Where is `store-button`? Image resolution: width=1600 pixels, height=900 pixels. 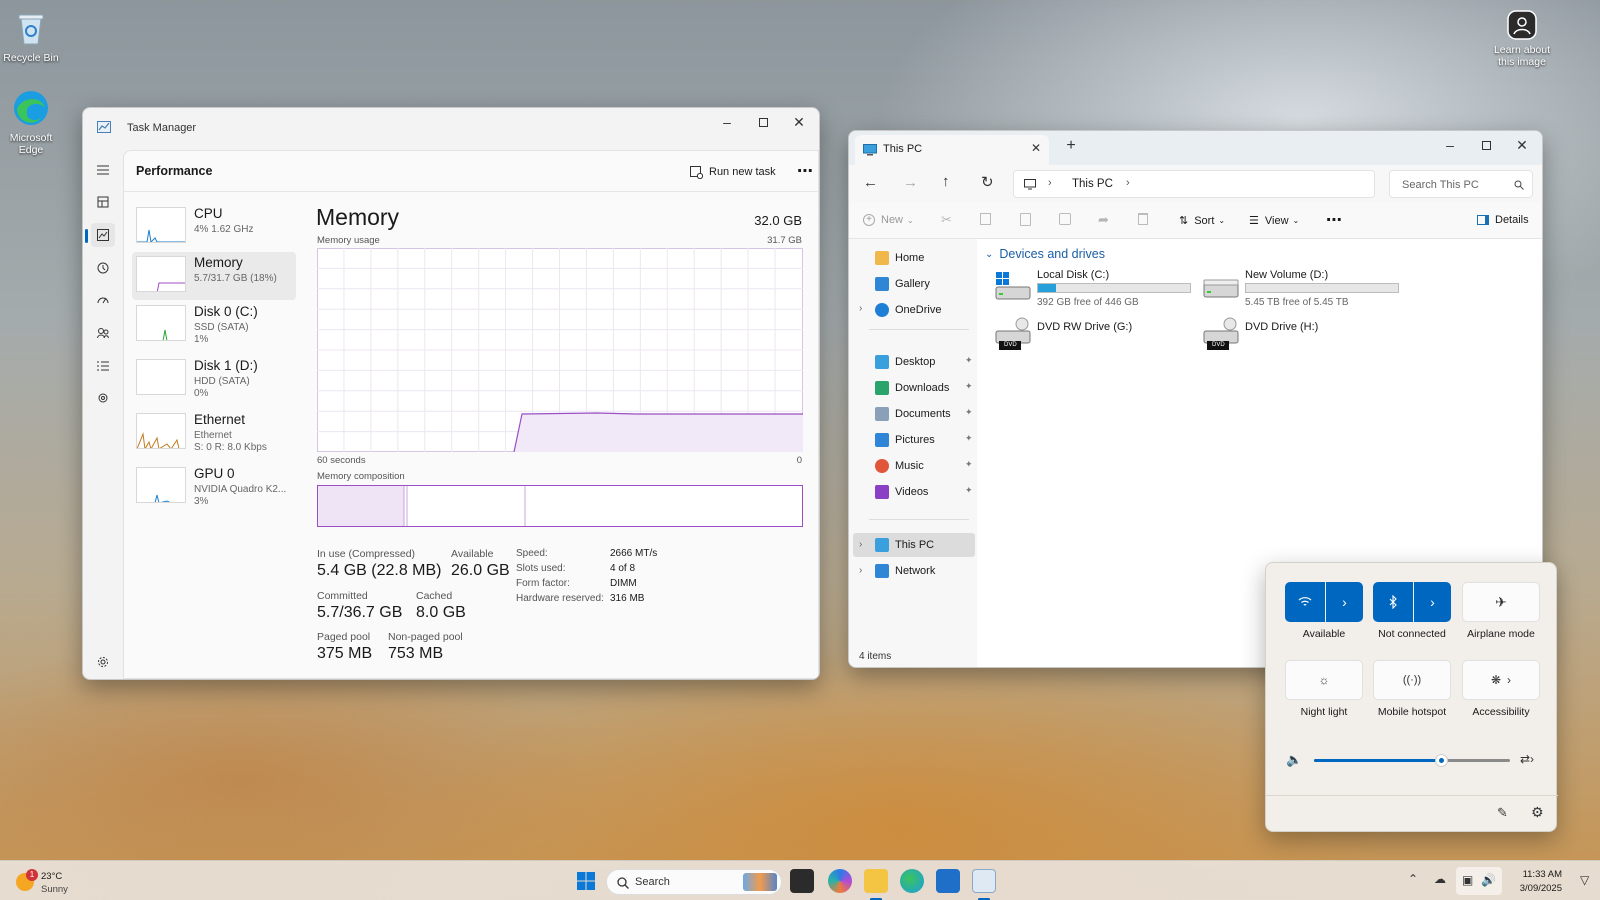 store-button is located at coordinates (948, 881).